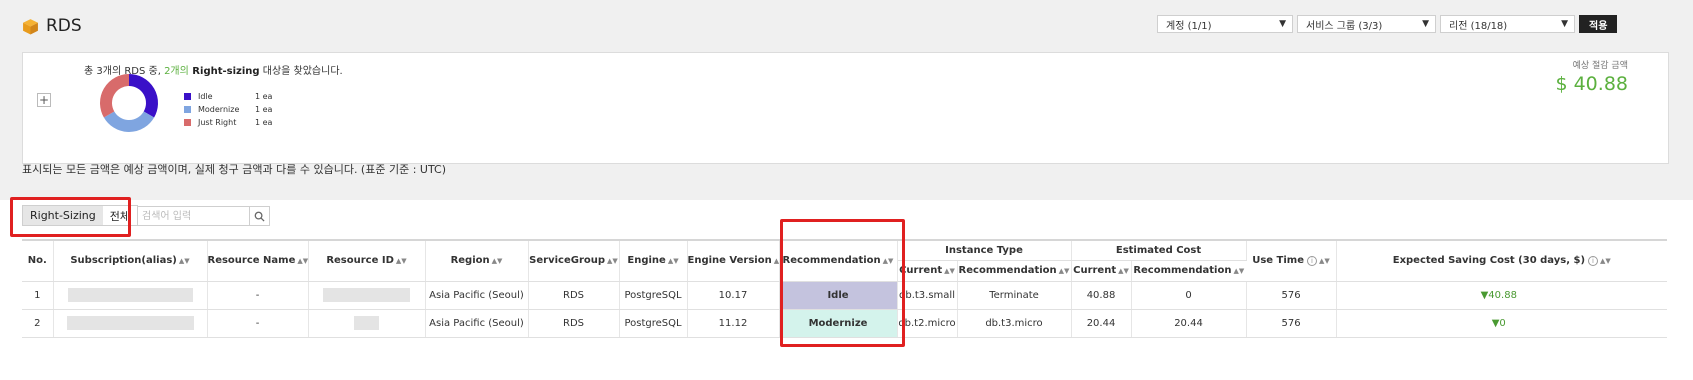 The height and width of the screenshot is (380, 1693). Describe the element at coordinates (1182, 270) in the screenshot. I see `col-cost-recommendation-label: Recommendation` at that location.